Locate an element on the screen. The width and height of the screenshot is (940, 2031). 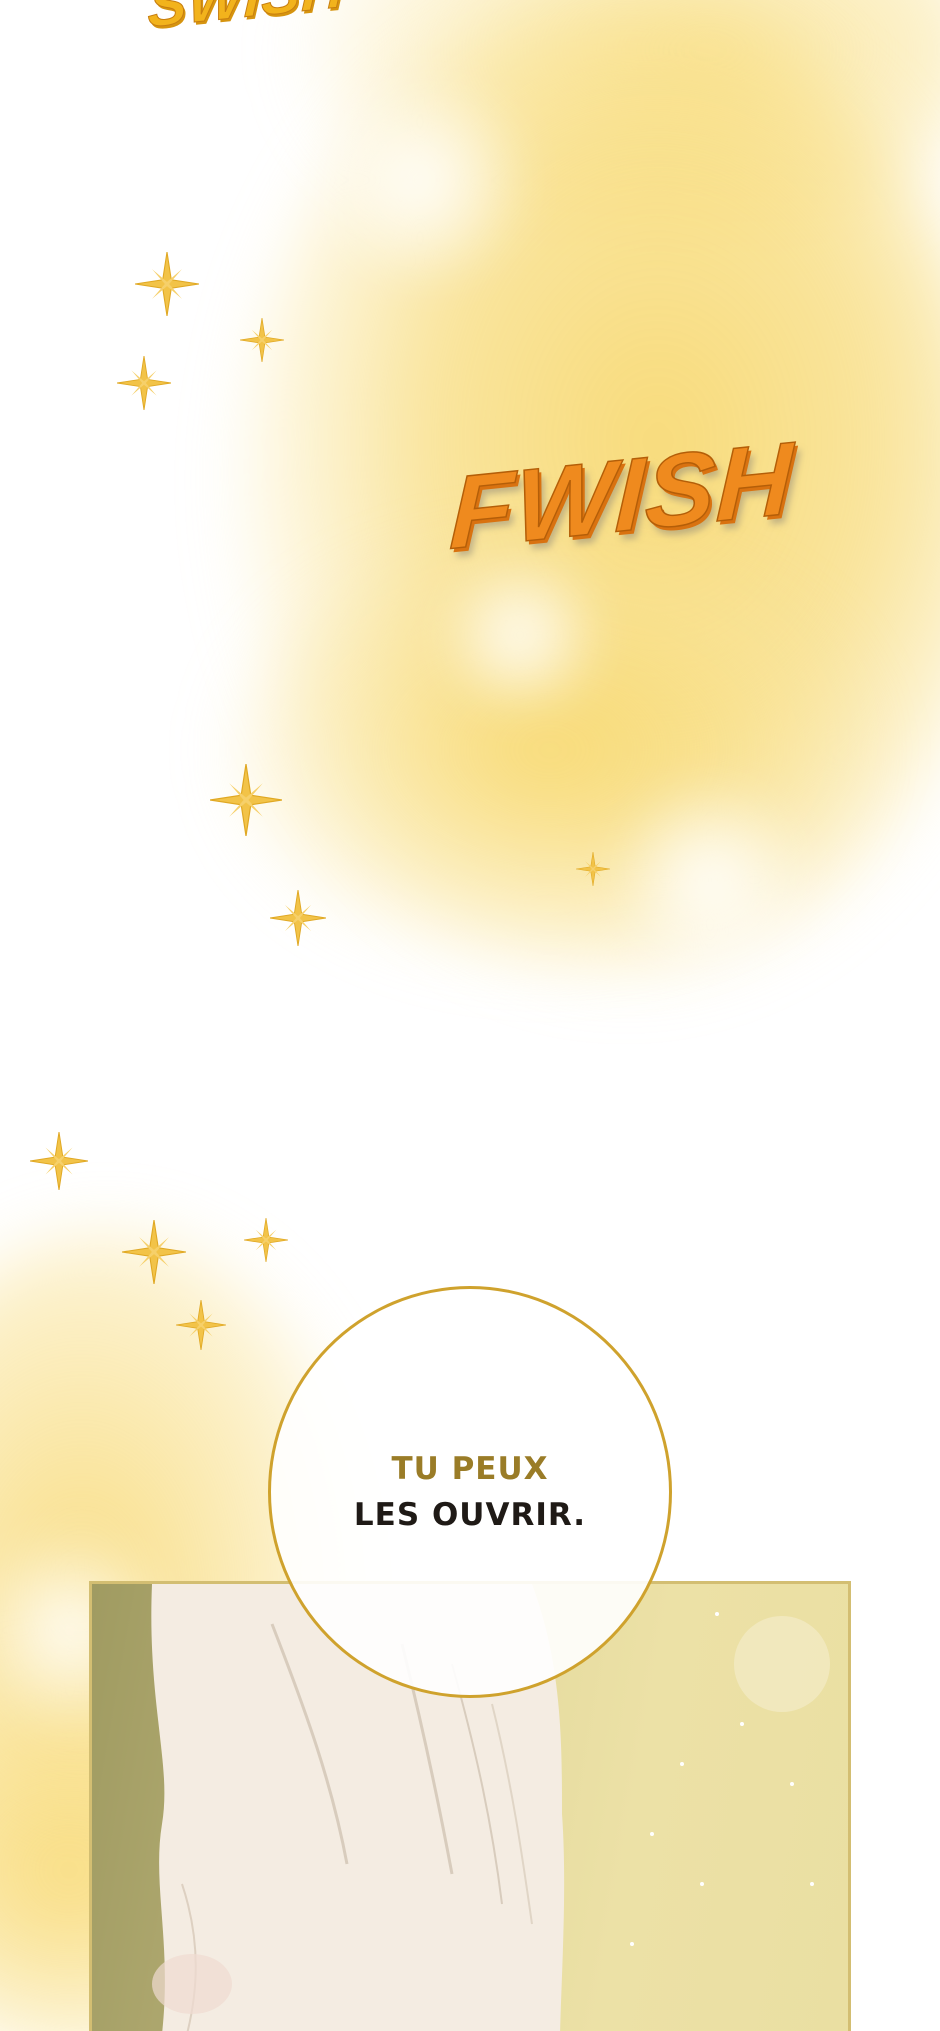
speech-bubble: TU PEUX LES OUVRIR. is located at coordinates (470, 1492).